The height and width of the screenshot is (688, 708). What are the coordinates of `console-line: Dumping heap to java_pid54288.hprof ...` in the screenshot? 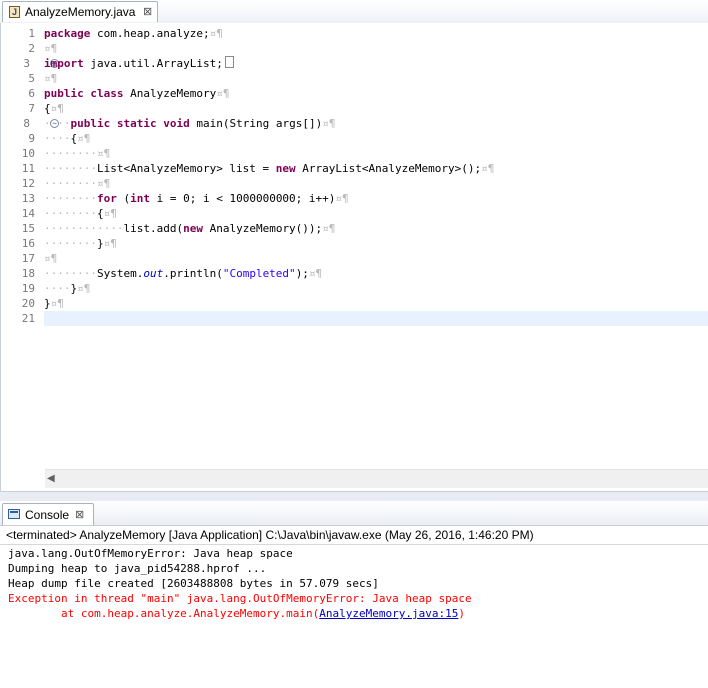 It's located at (137, 568).